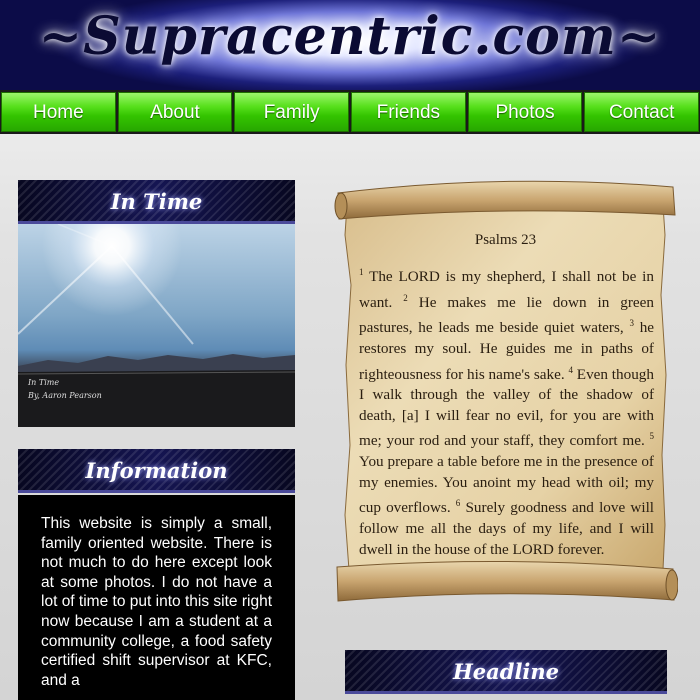 This screenshot has height=700, width=700. What do you see at coordinates (631, 323) in the screenshot?
I see `verse-number: 3` at bounding box center [631, 323].